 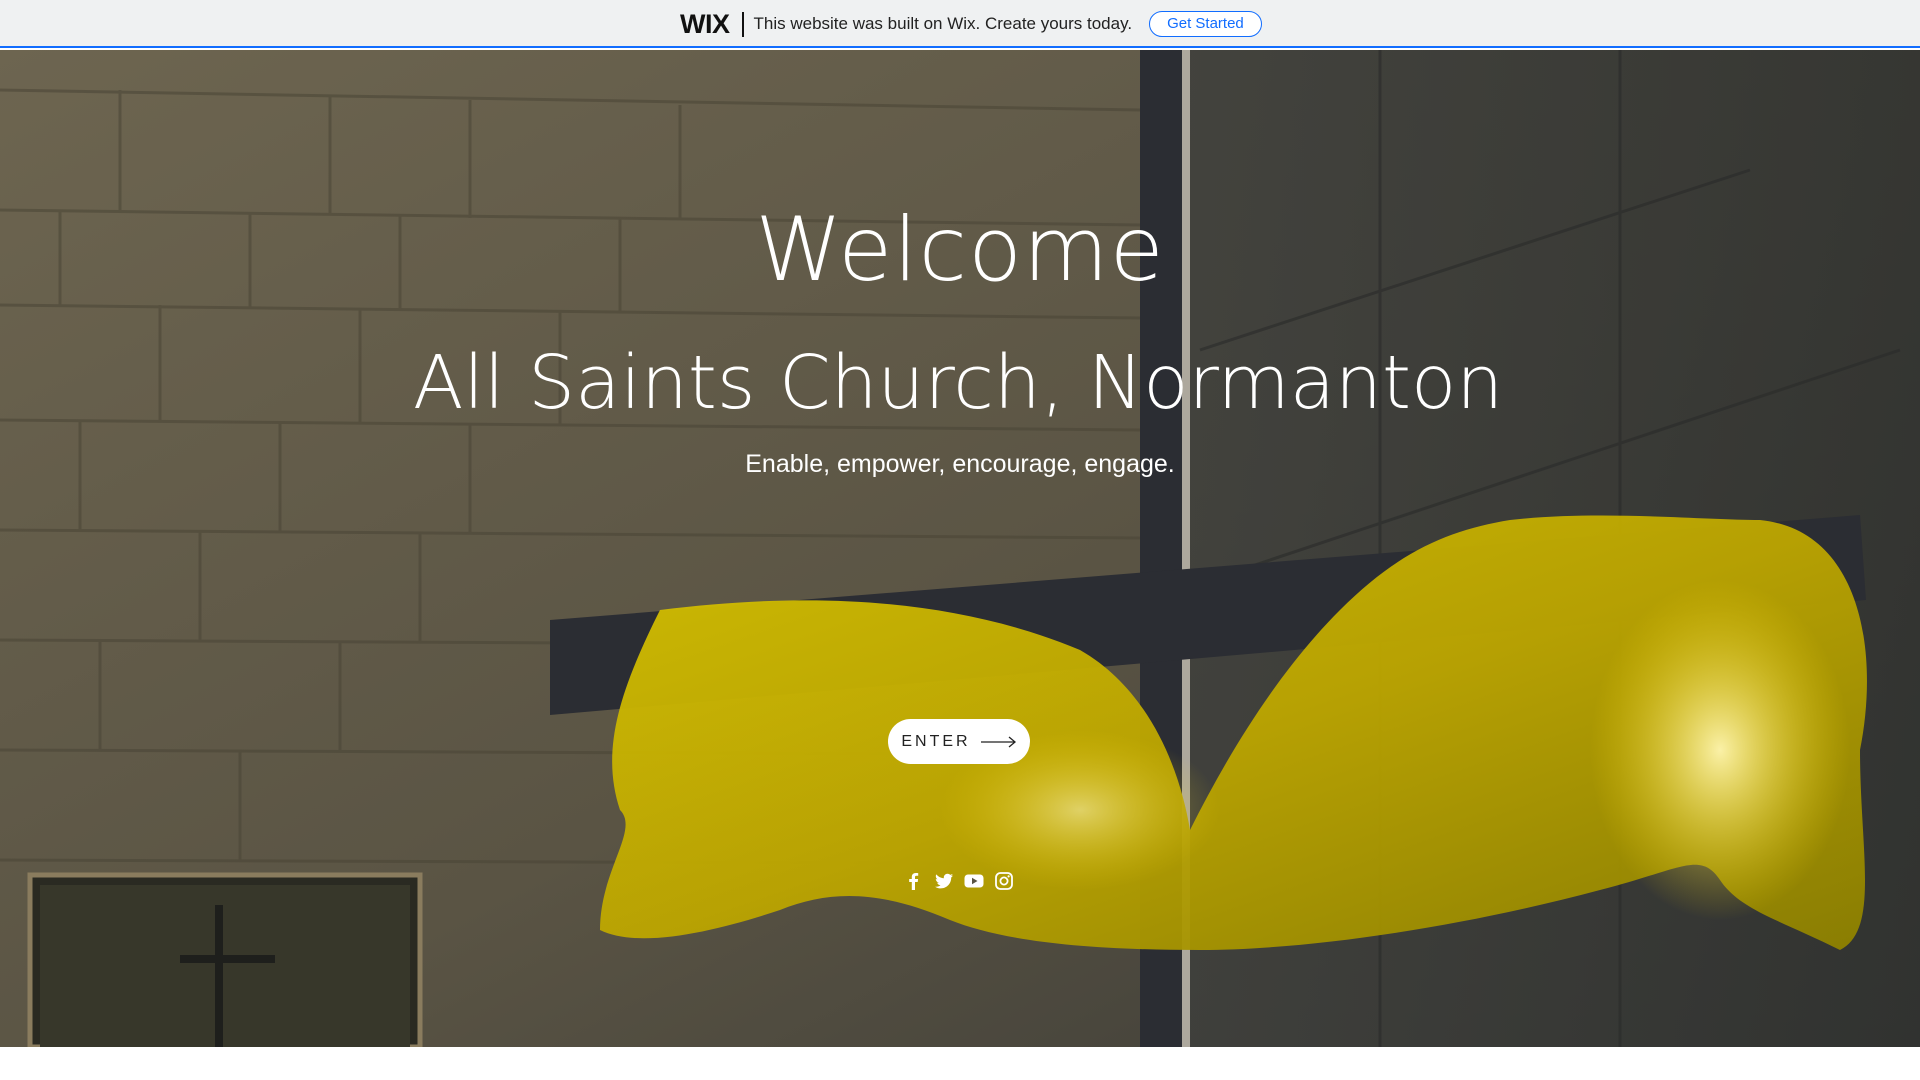 I want to click on facebook-icon, so click(x=914, y=881).